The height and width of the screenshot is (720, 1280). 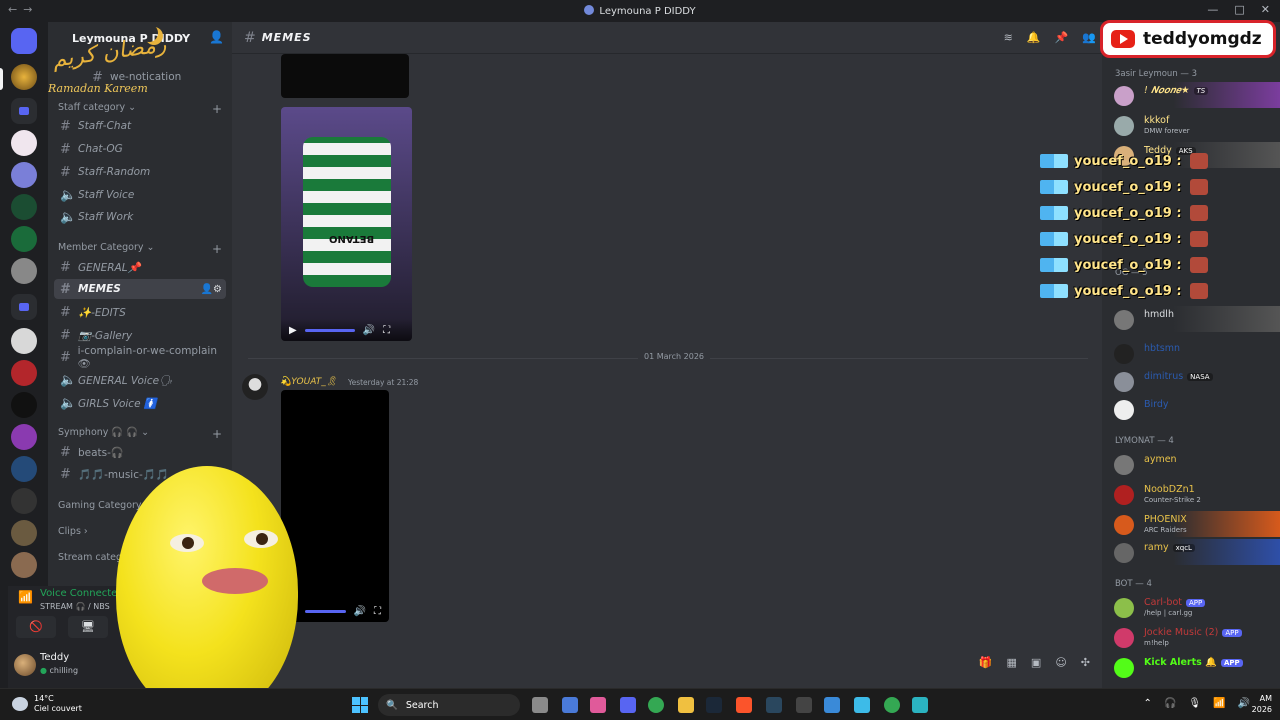 What do you see at coordinates (1265, 9) in the screenshot?
I see `close-icon: ✕` at bounding box center [1265, 9].